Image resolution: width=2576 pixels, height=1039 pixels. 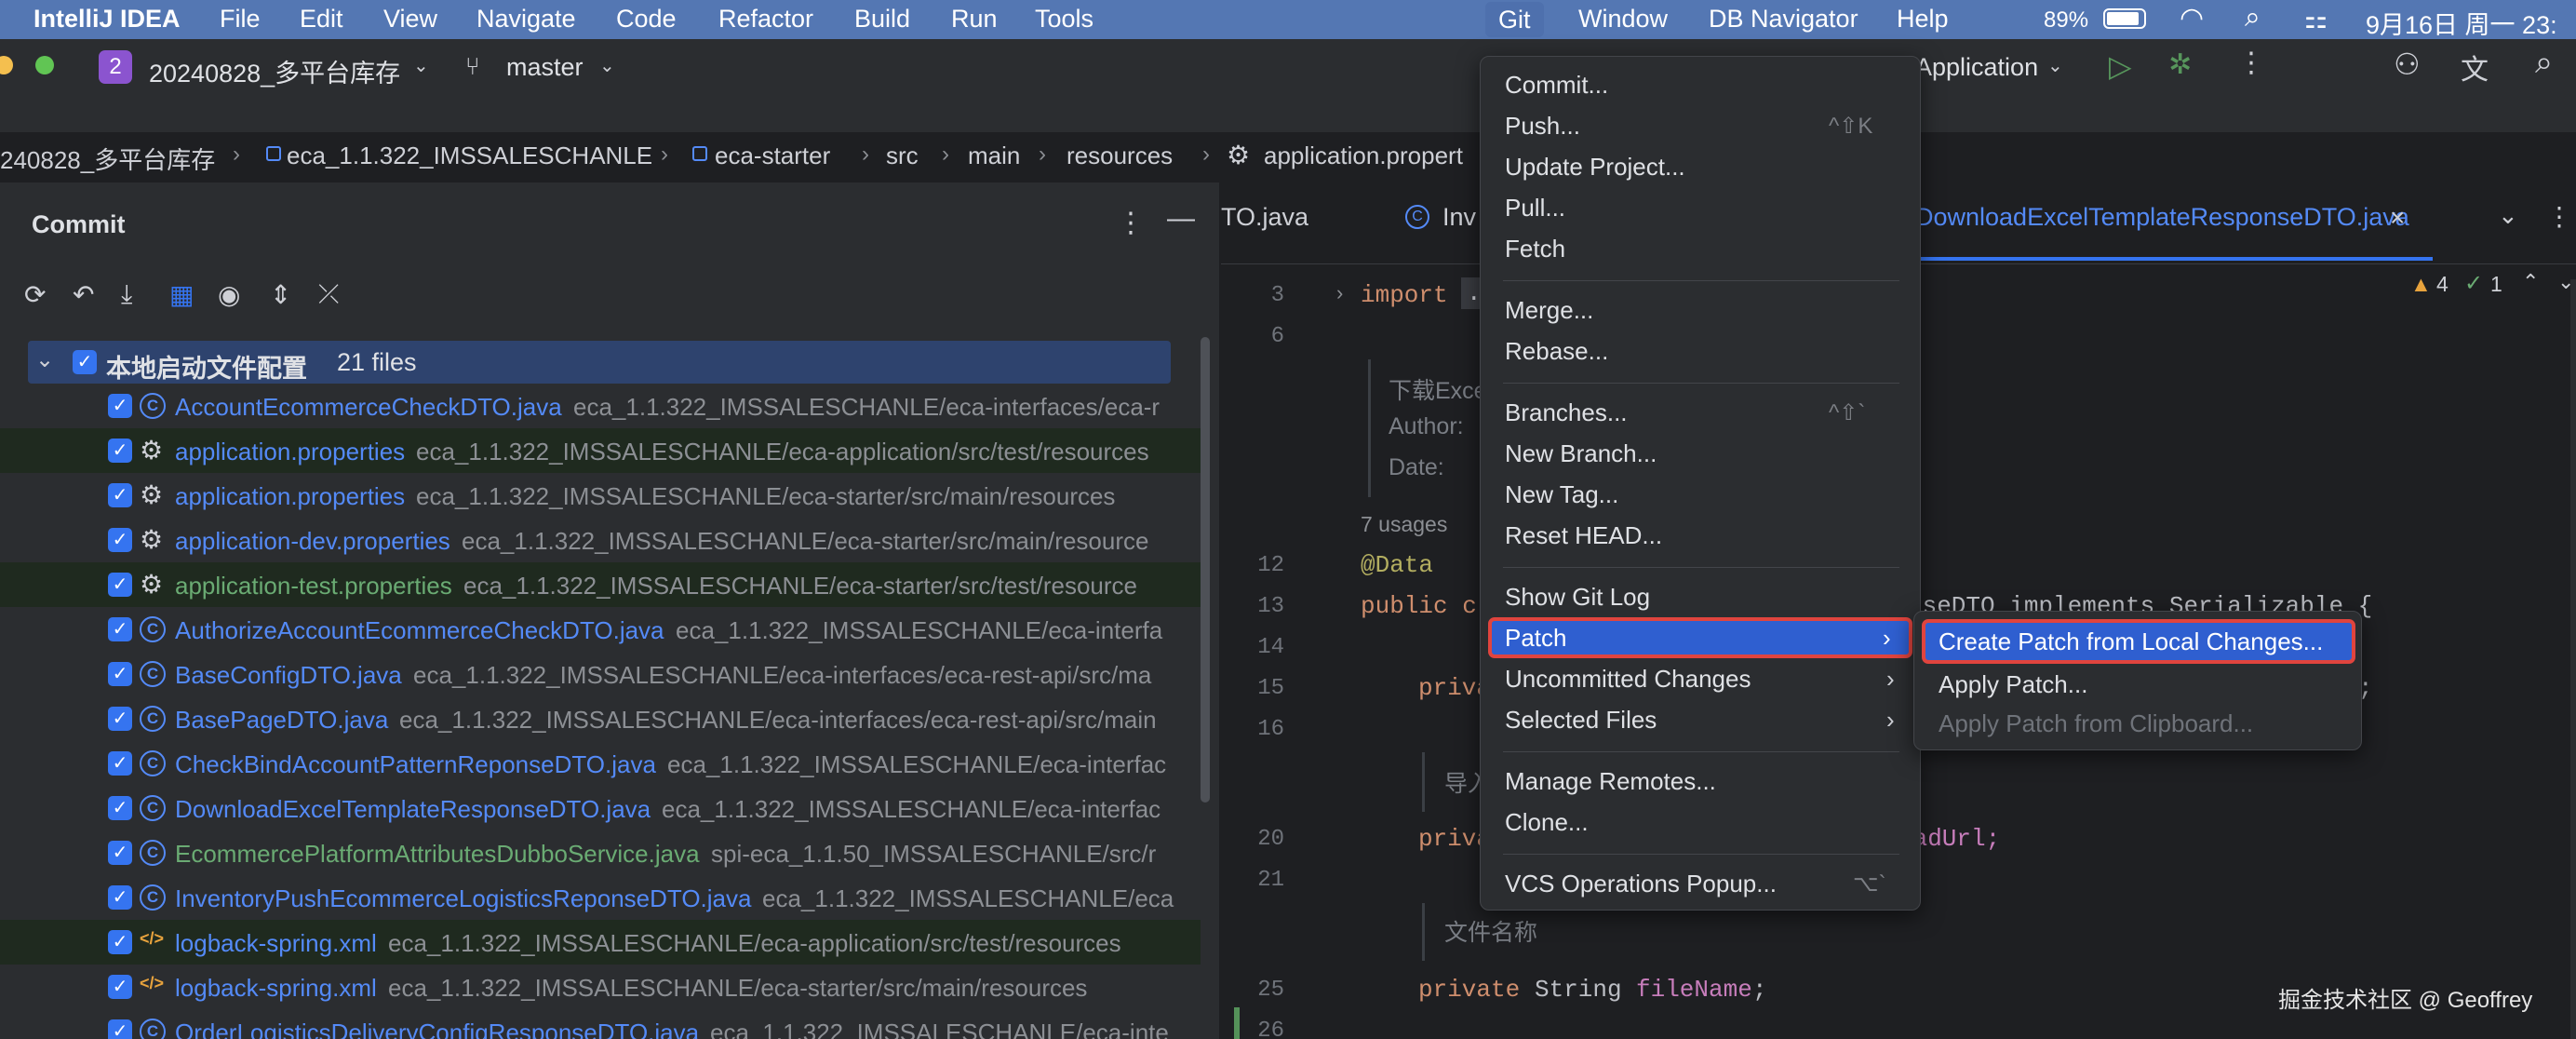 I want to click on spotlight-search-icon: ⌕, so click(x=2253, y=18).